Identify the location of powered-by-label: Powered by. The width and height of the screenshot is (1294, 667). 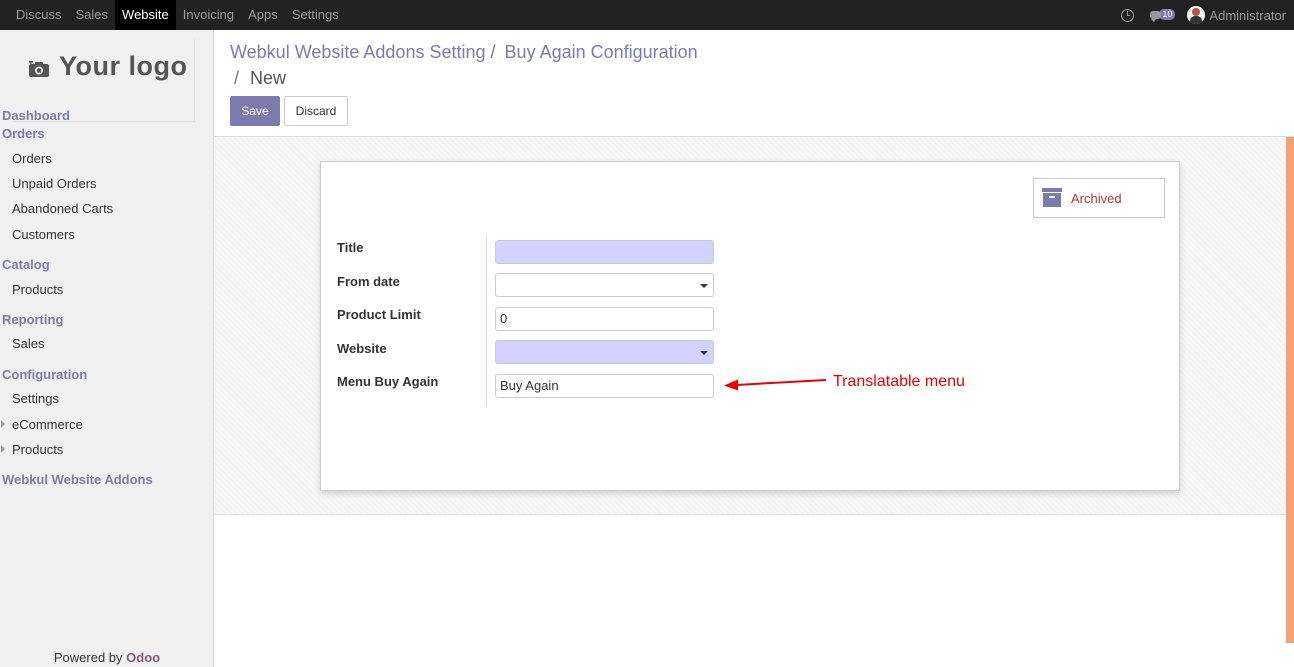
(88, 657).